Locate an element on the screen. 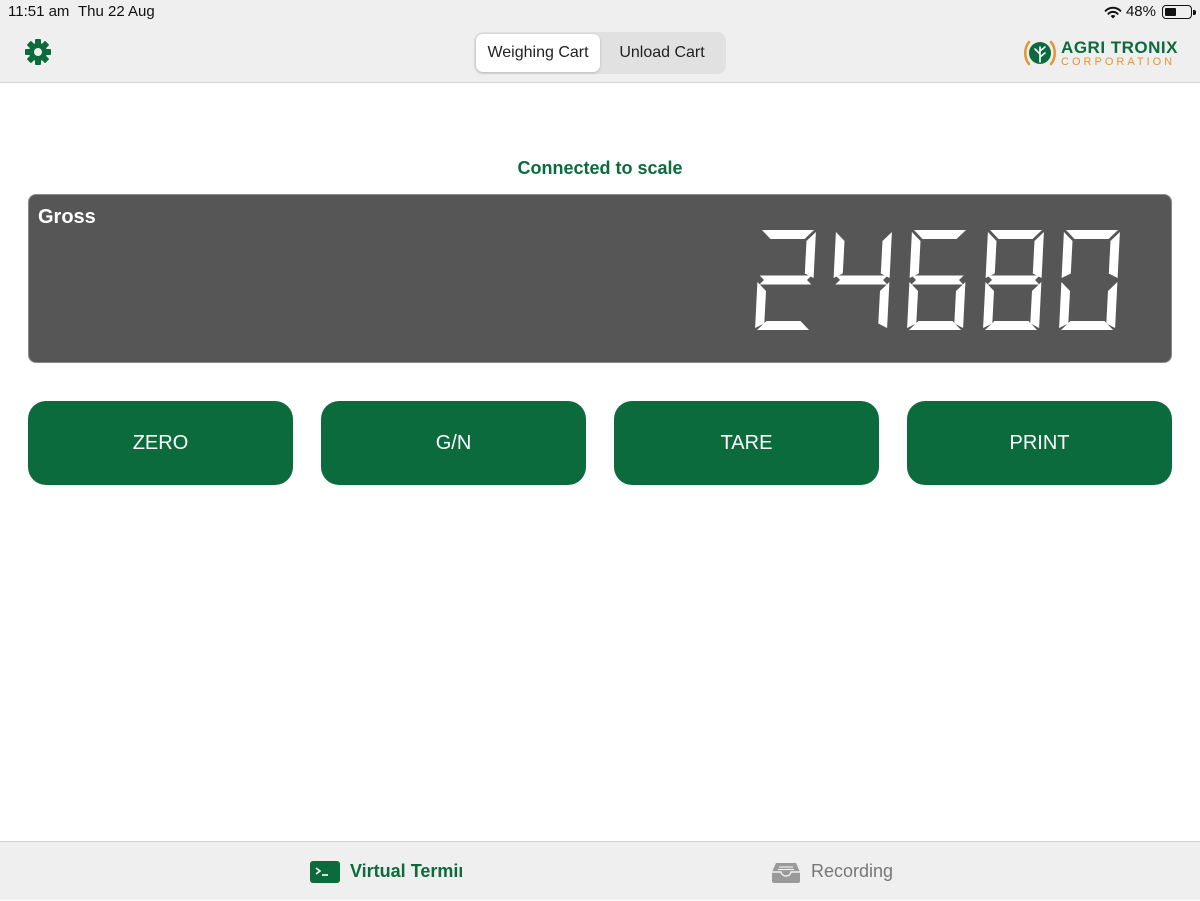  seven-segment-readout is located at coordinates (937, 280).